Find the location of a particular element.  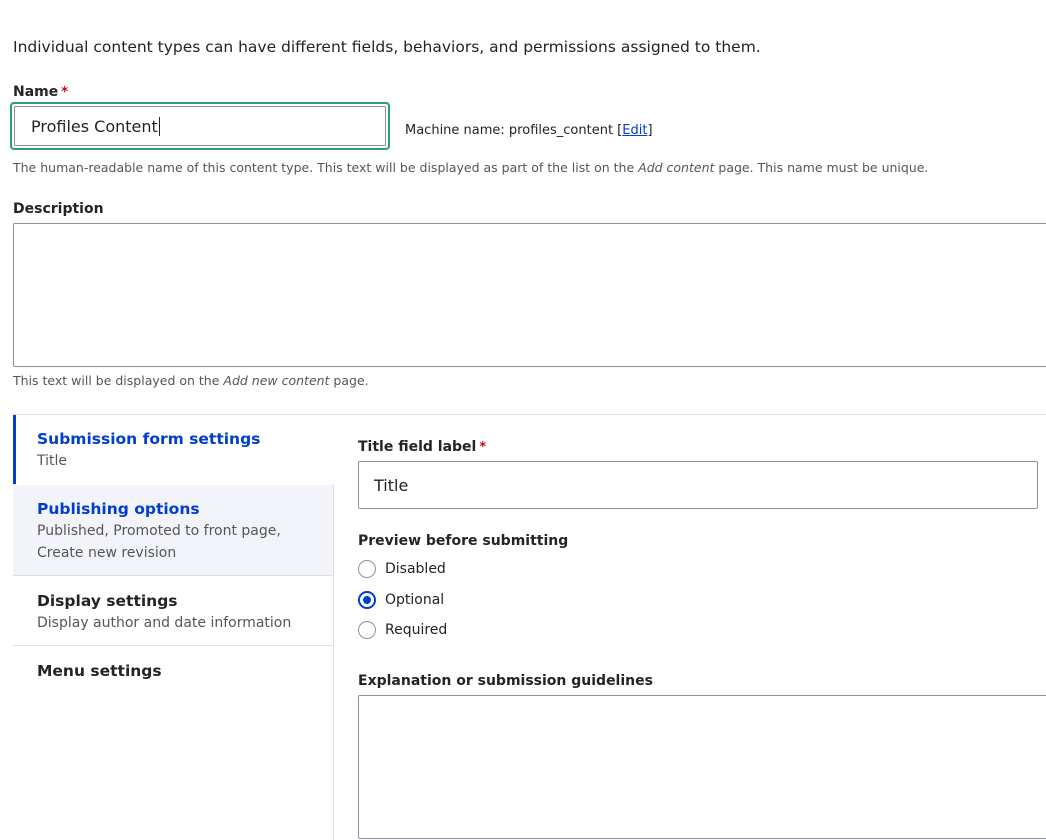

radio-label: Required is located at coordinates (416, 630).